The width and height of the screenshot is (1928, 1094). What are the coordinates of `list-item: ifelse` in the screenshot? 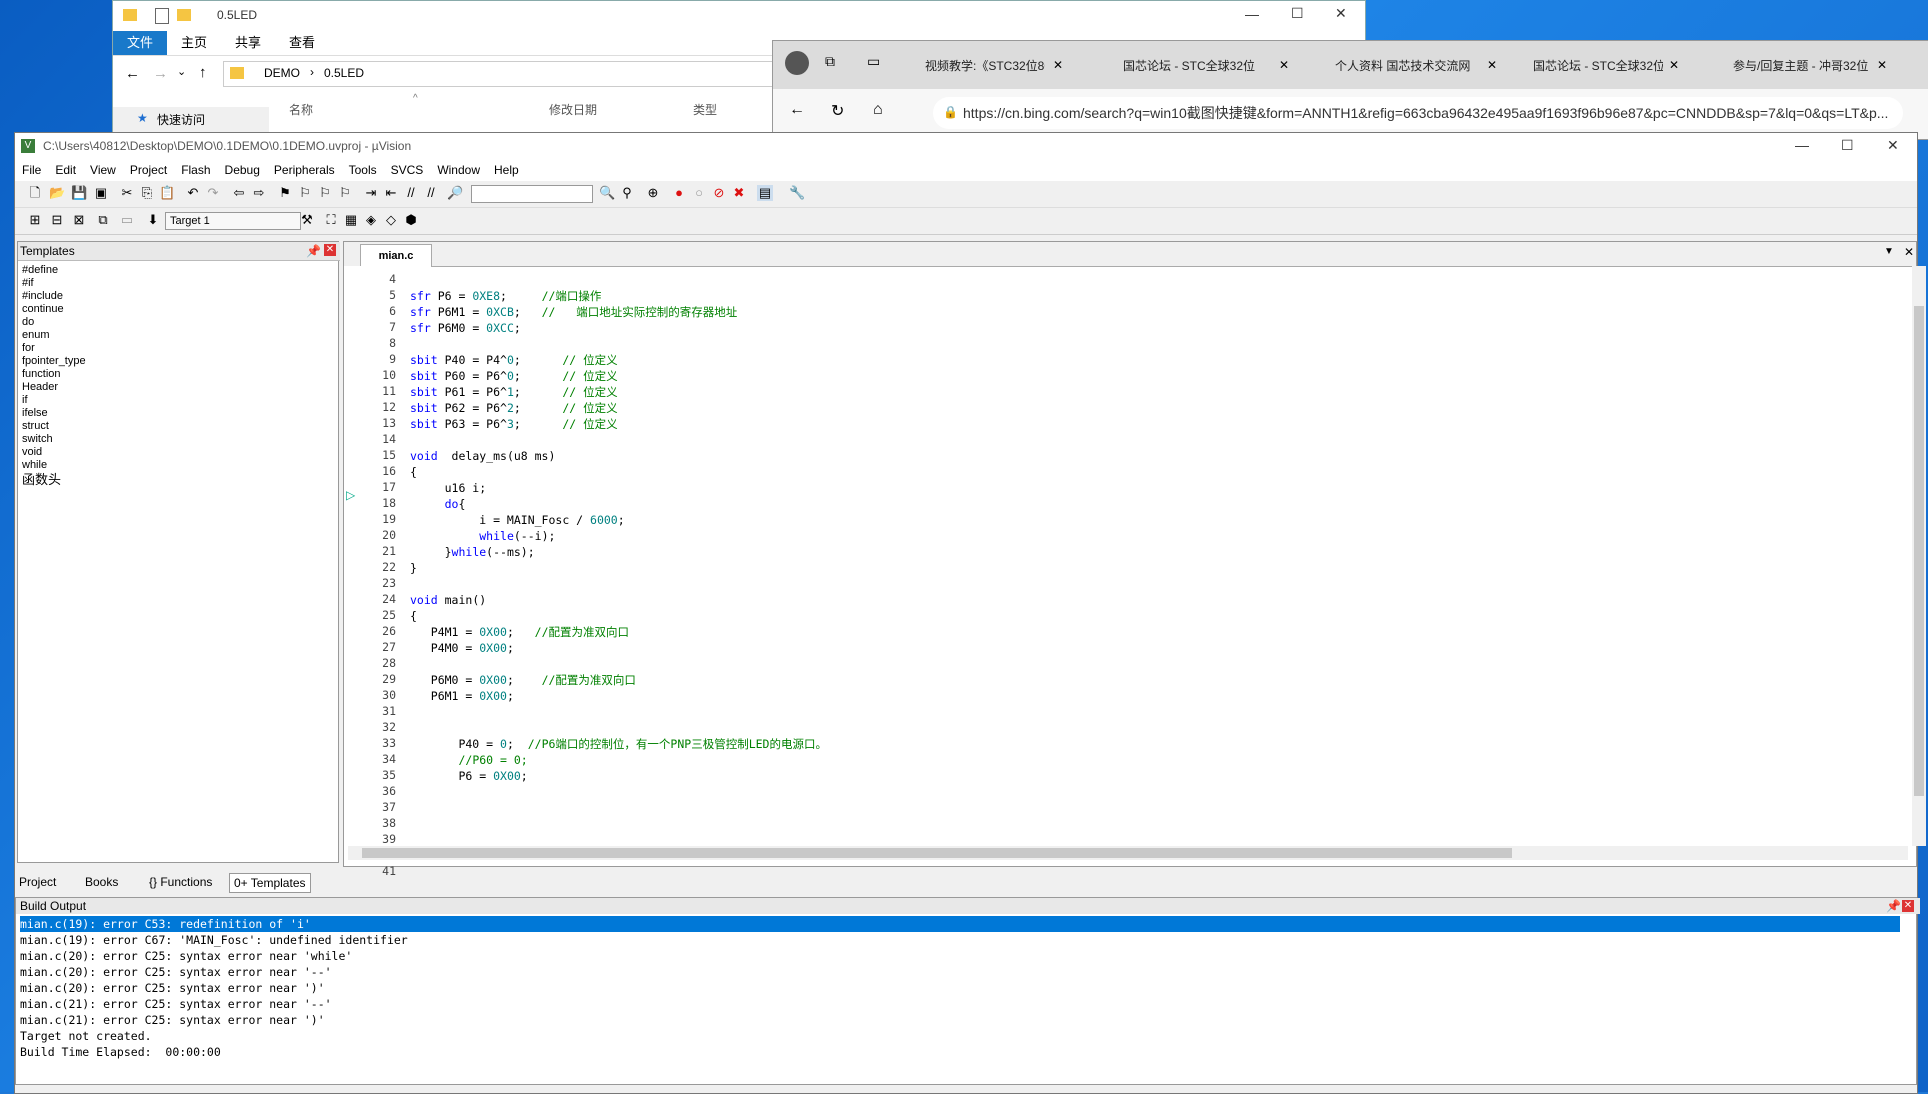 It's located at (172, 413).